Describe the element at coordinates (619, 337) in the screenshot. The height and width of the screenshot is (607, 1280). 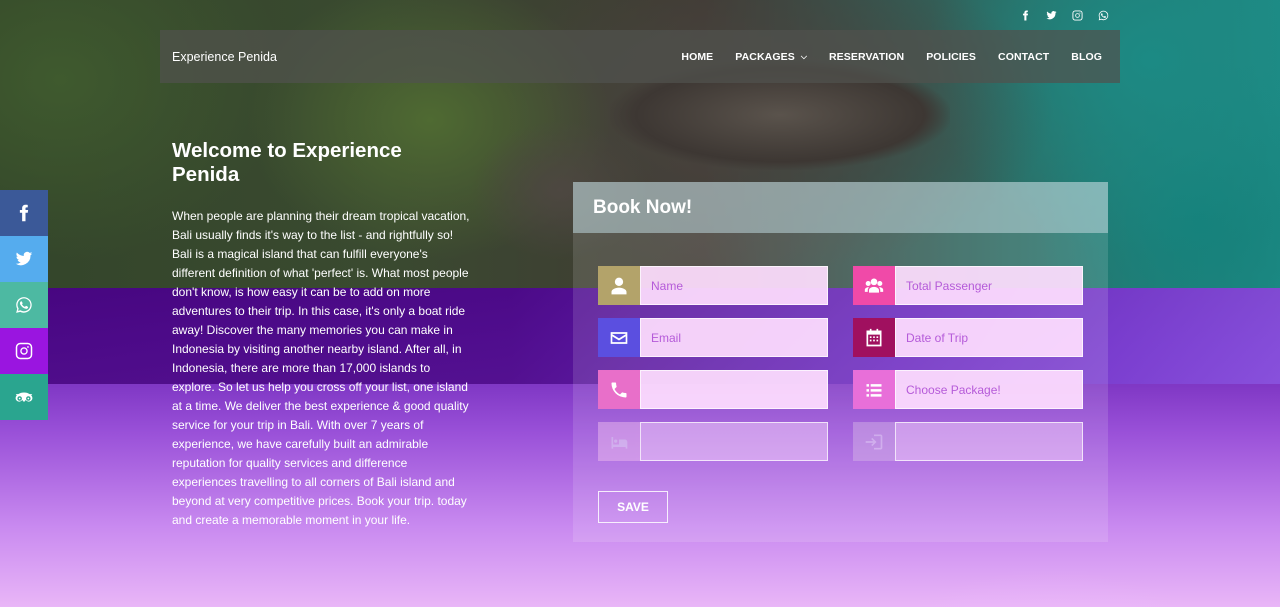
I see `envelope-icon` at that location.